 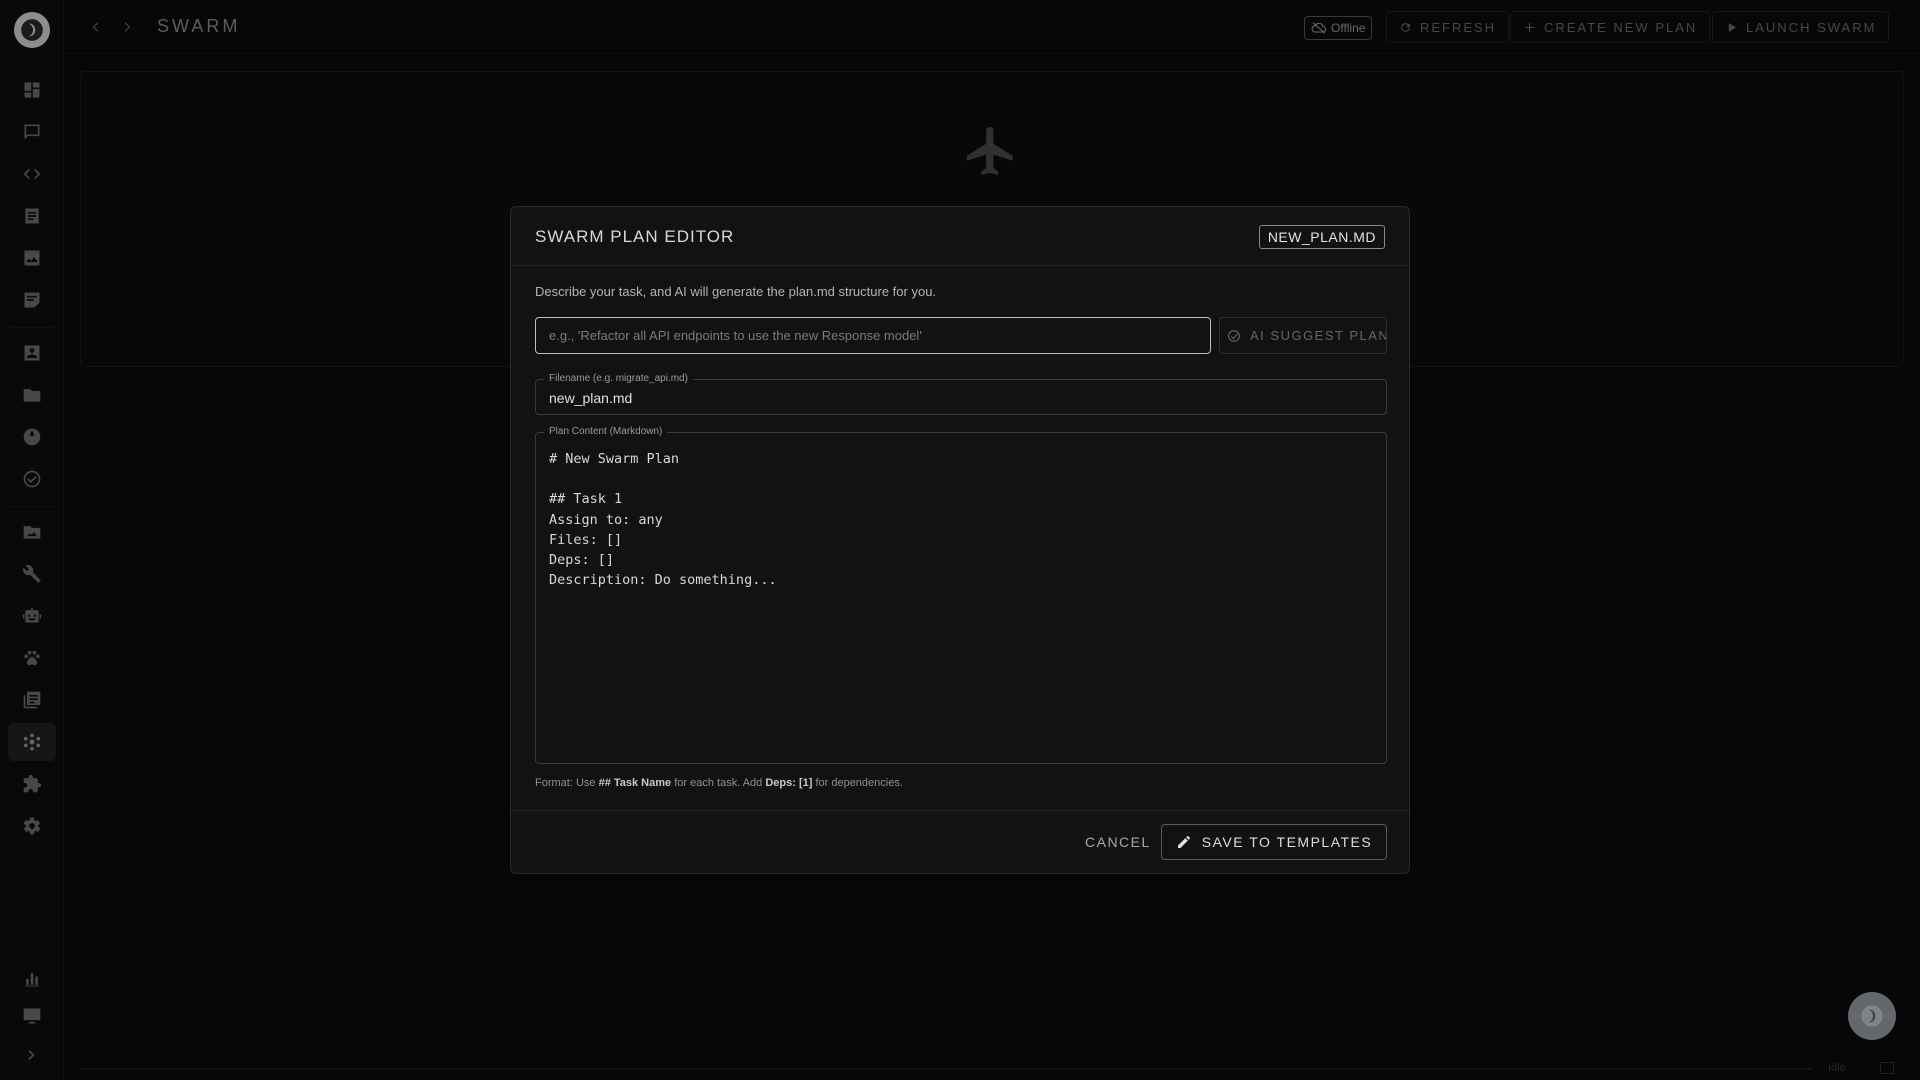 I want to click on format-hint-deps-token: Deps: [1], so click(x=789, y=783).